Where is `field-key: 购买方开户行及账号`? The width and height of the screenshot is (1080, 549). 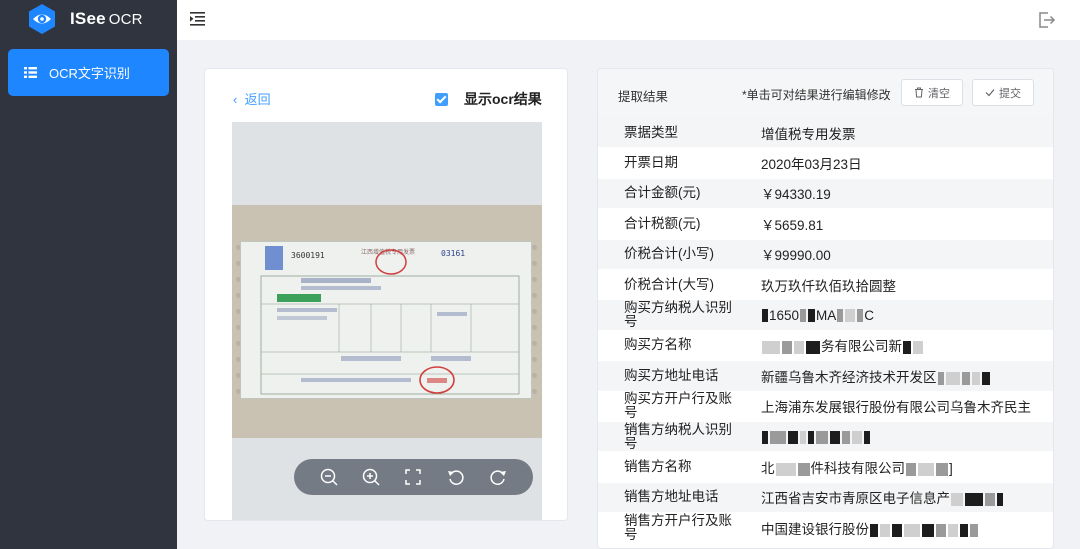
field-key: 购买方开户行及账号 is located at coordinates (678, 406).